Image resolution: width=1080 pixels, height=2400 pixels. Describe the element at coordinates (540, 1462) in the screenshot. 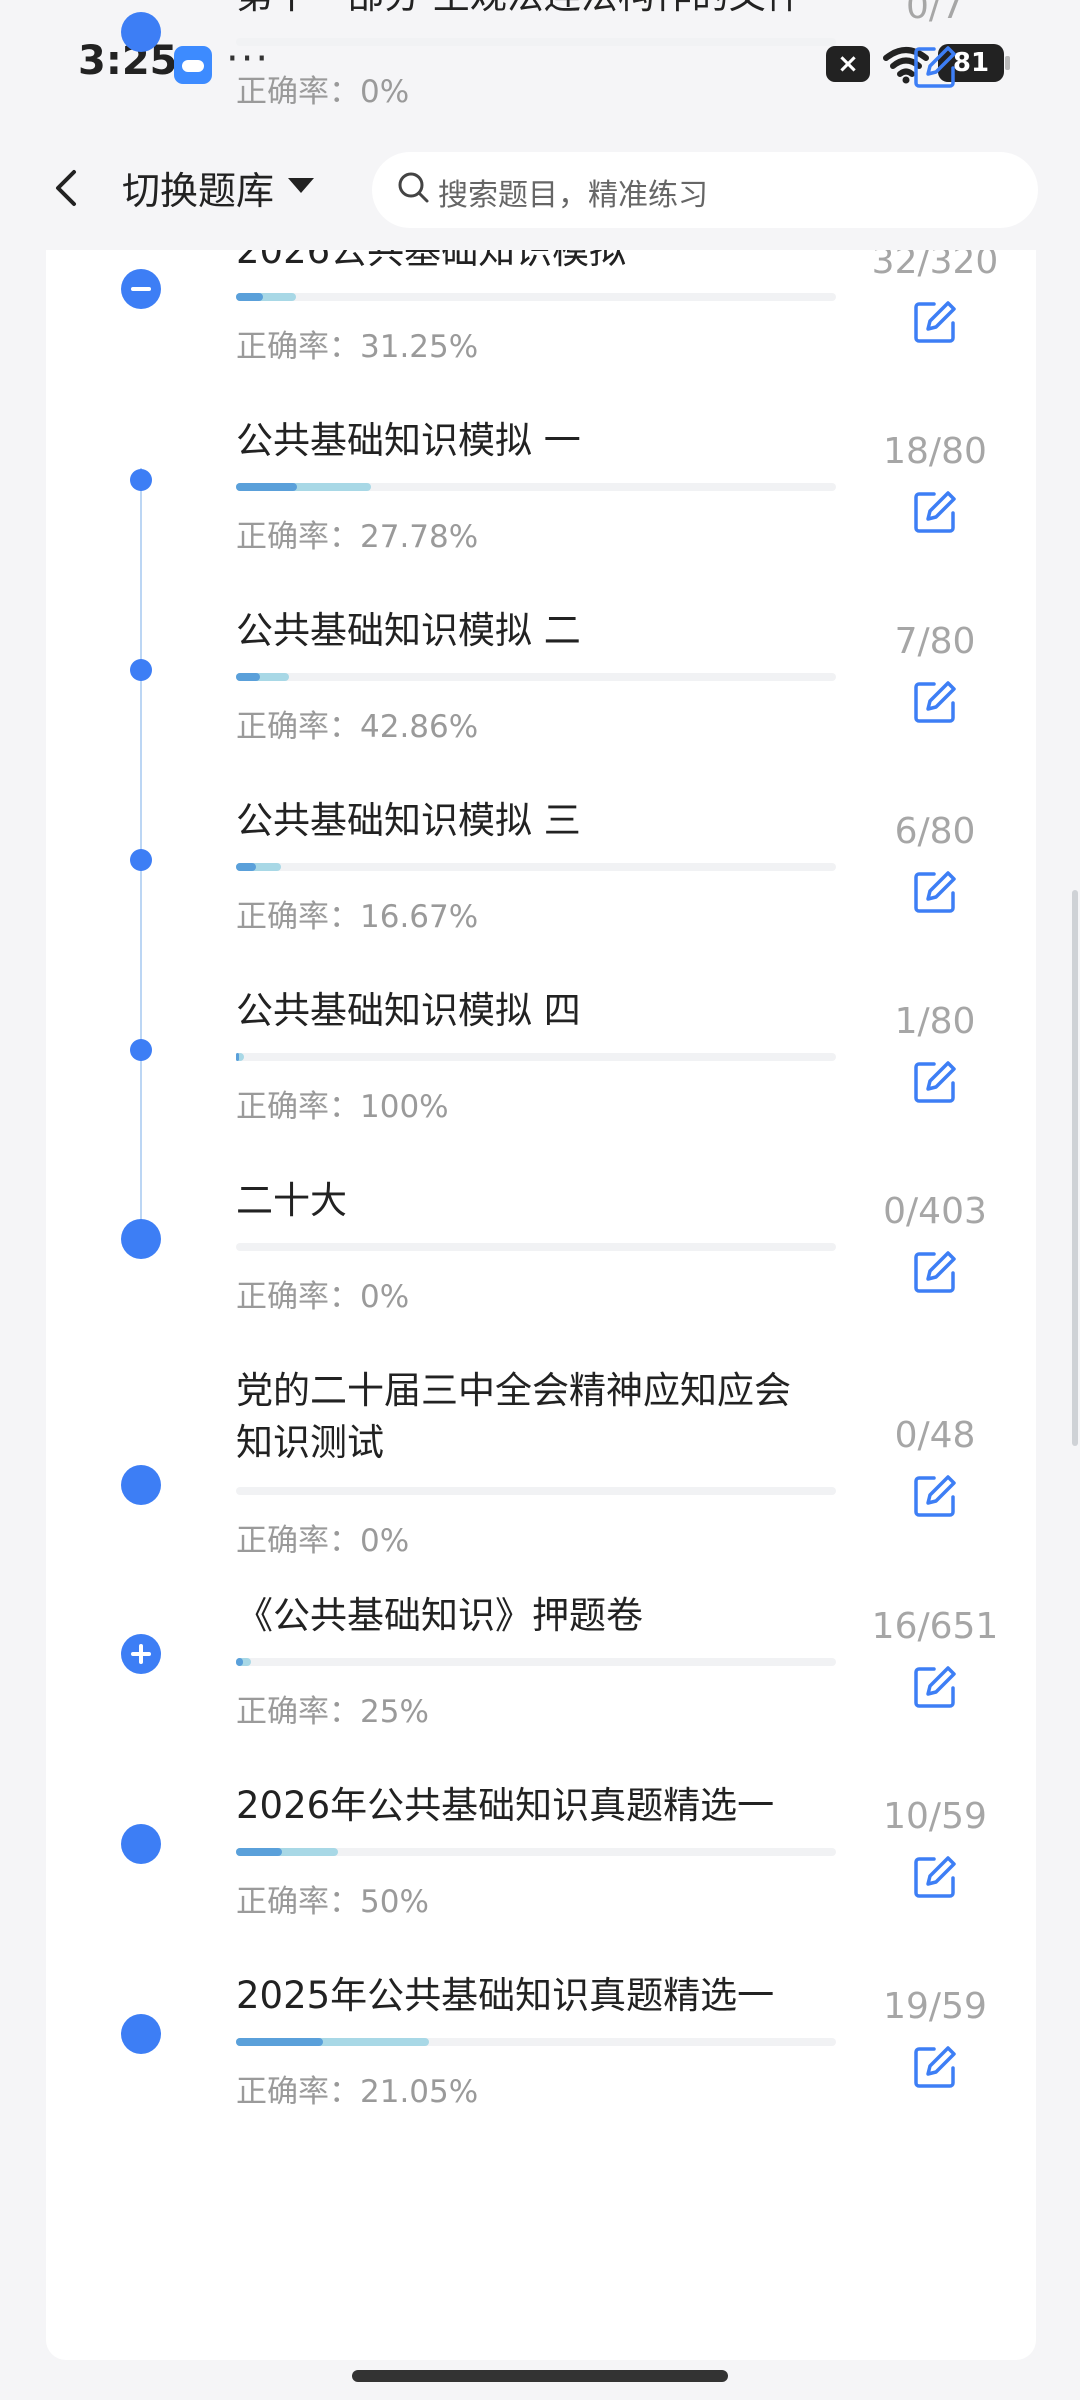

I see `bank-row: 党的二十届三中全会精神应知应会 知识测试正确率：0% 0/48` at that location.